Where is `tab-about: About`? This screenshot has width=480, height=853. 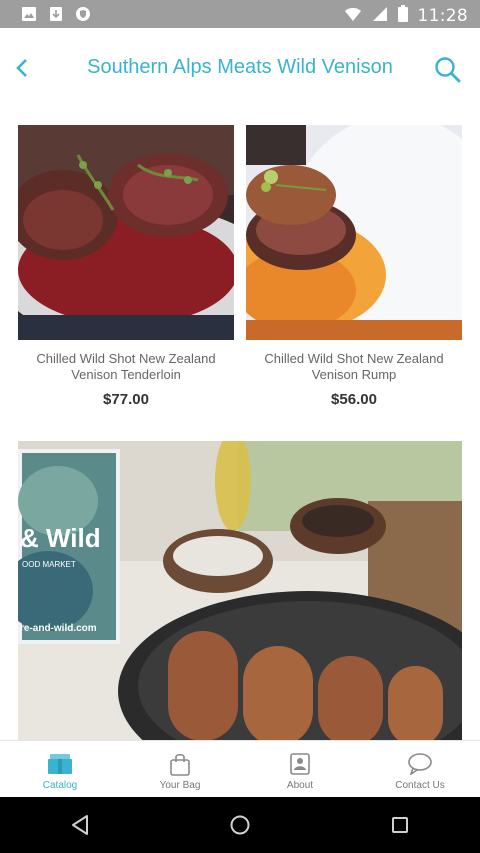 tab-about: About is located at coordinates (300, 769).